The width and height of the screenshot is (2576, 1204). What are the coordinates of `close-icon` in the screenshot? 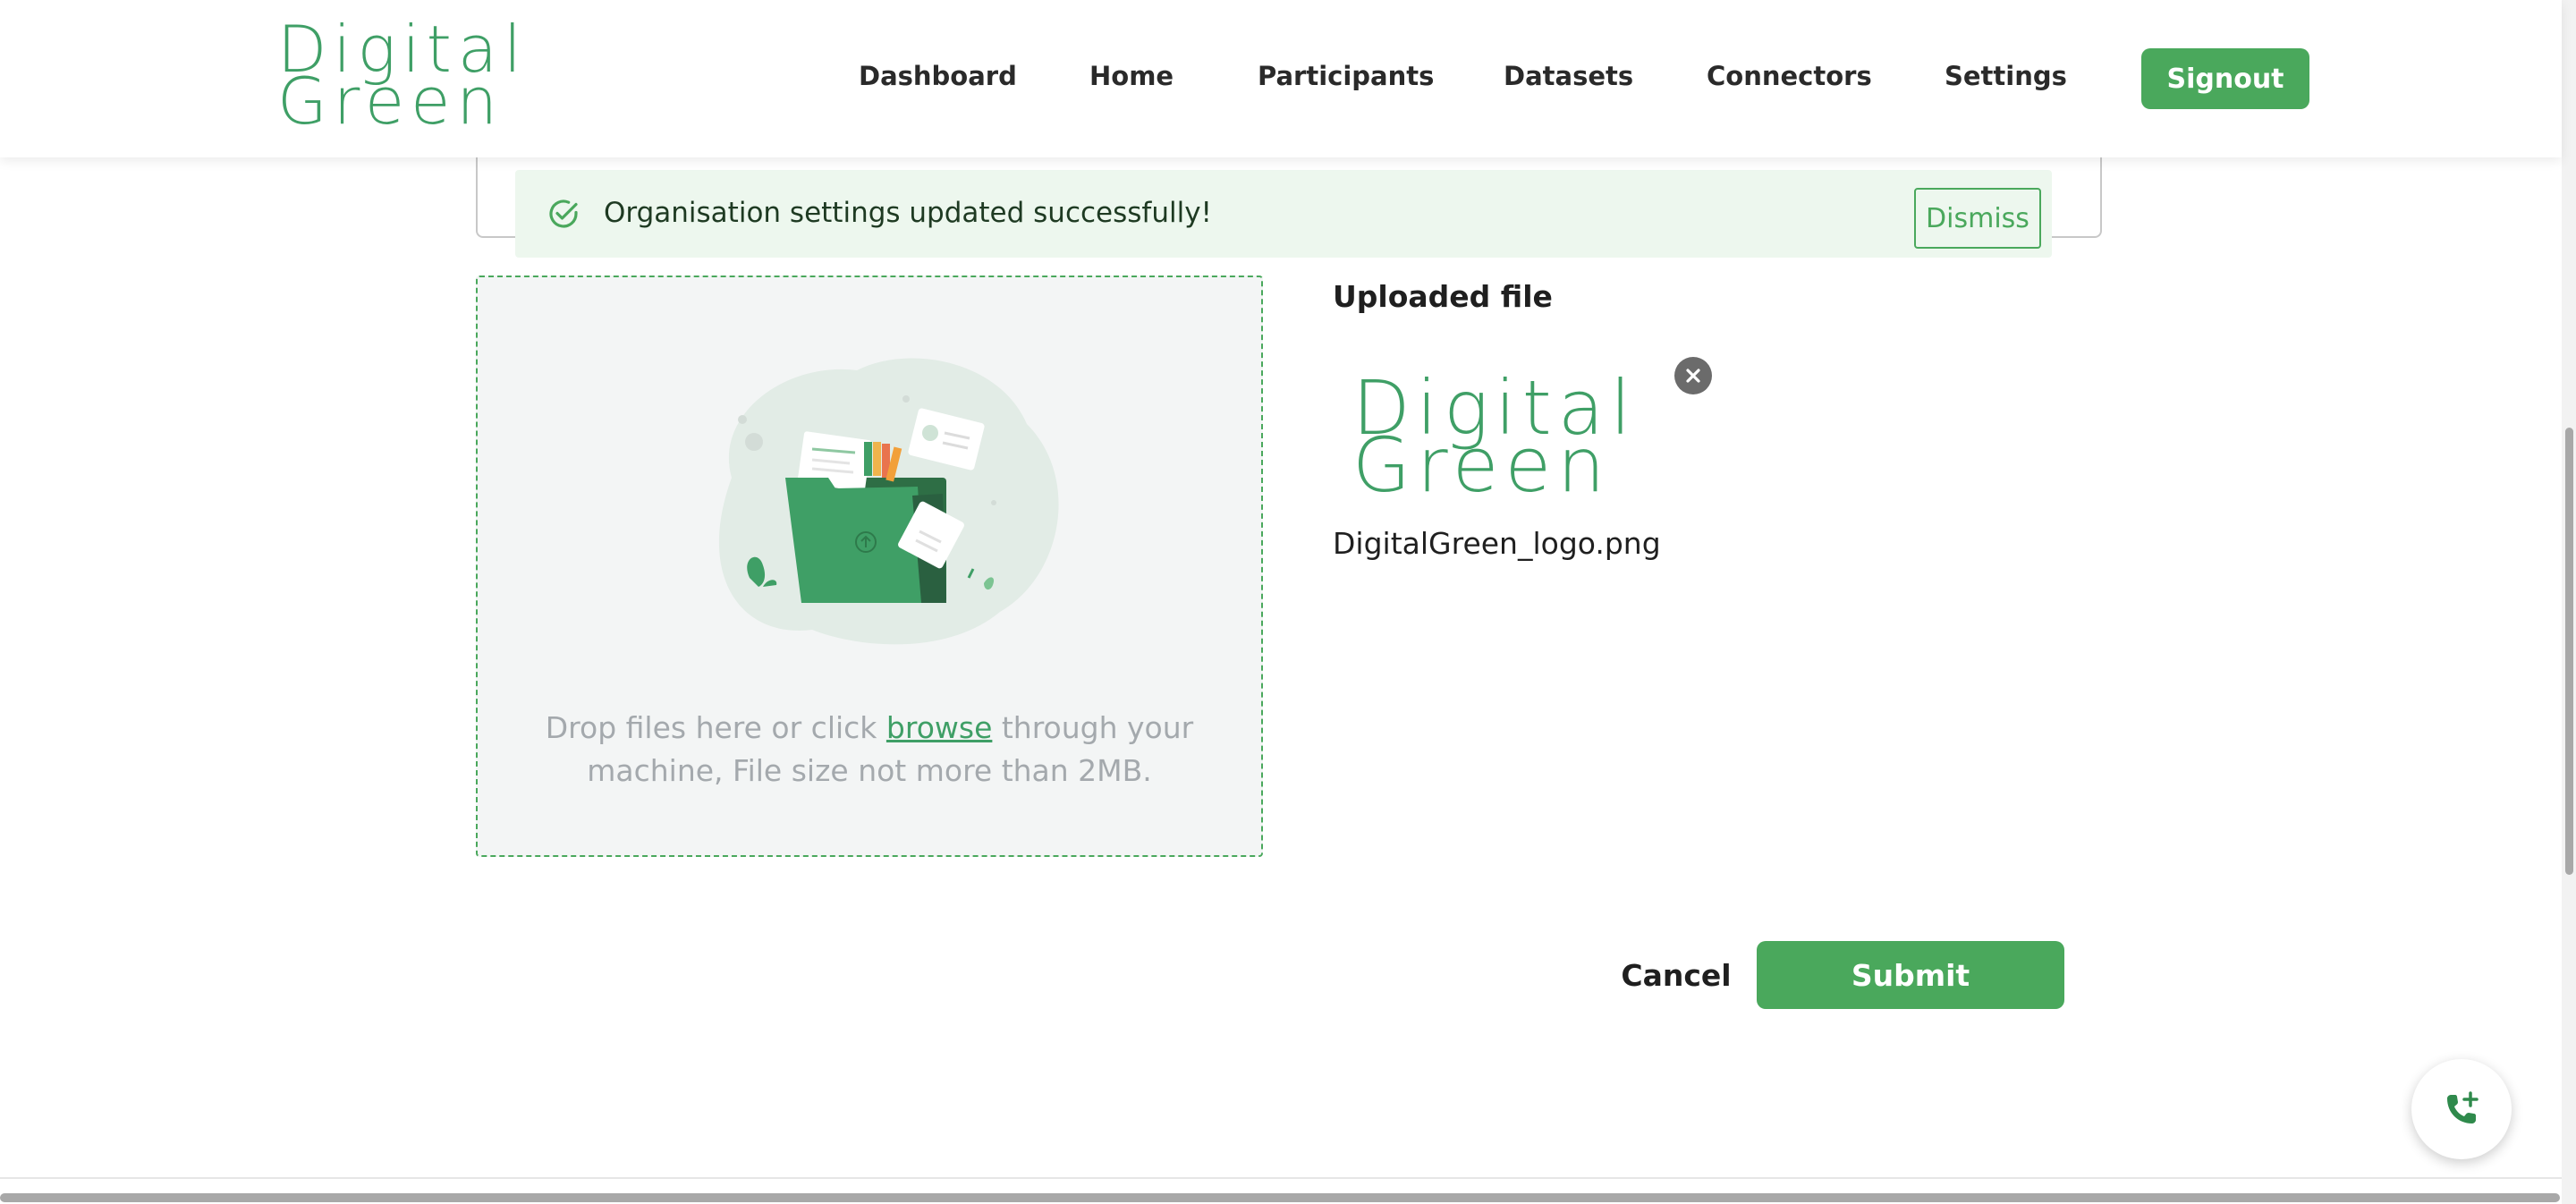 It's located at (1693, 376).